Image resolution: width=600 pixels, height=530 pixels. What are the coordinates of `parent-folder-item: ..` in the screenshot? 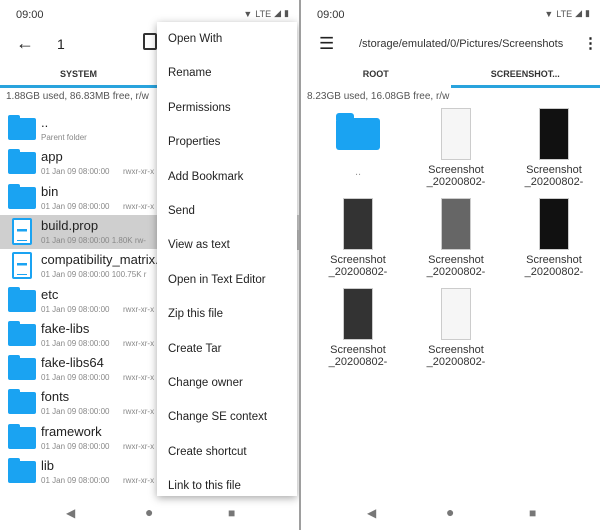 It's located at (358, 143).